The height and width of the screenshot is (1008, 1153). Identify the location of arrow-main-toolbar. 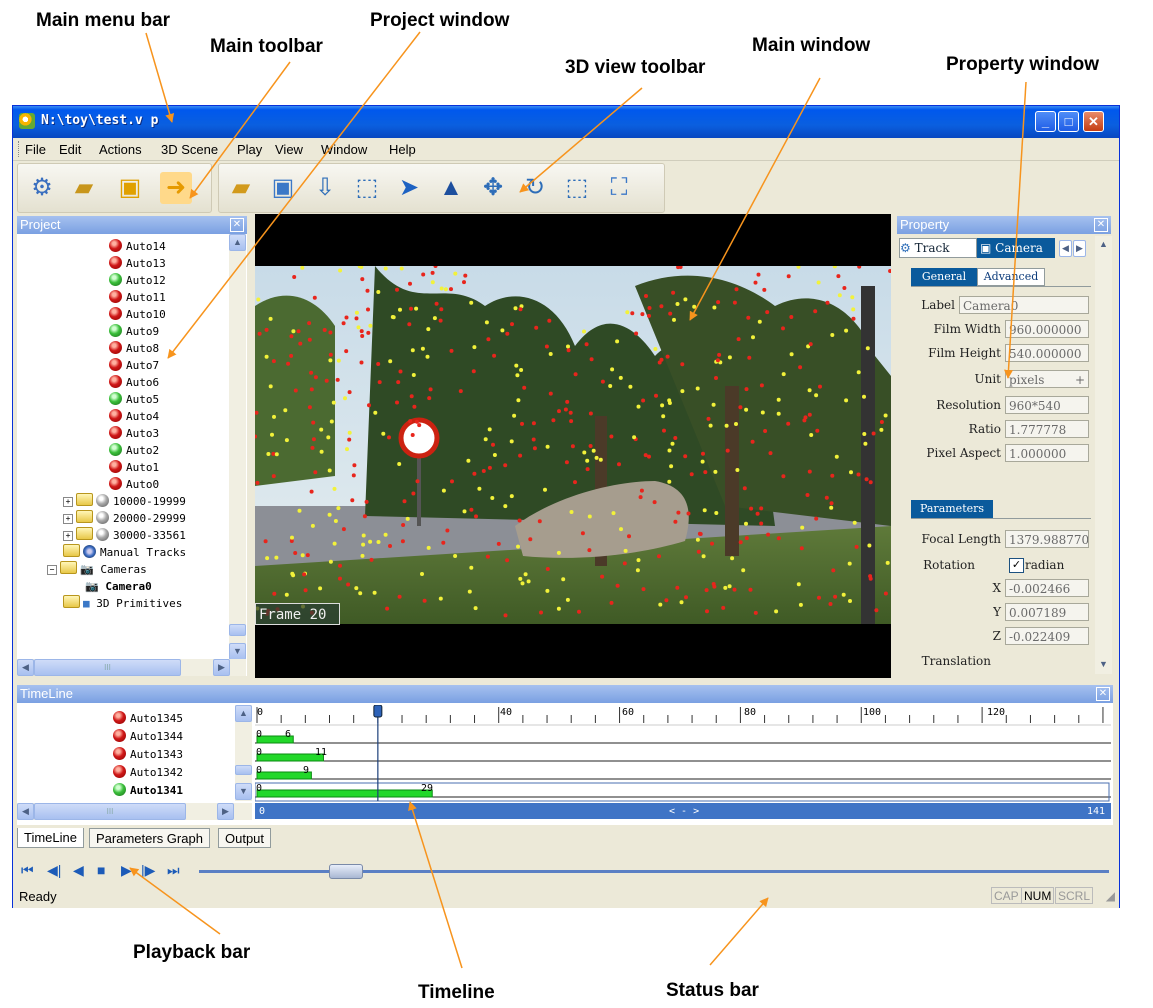
(240, 130).